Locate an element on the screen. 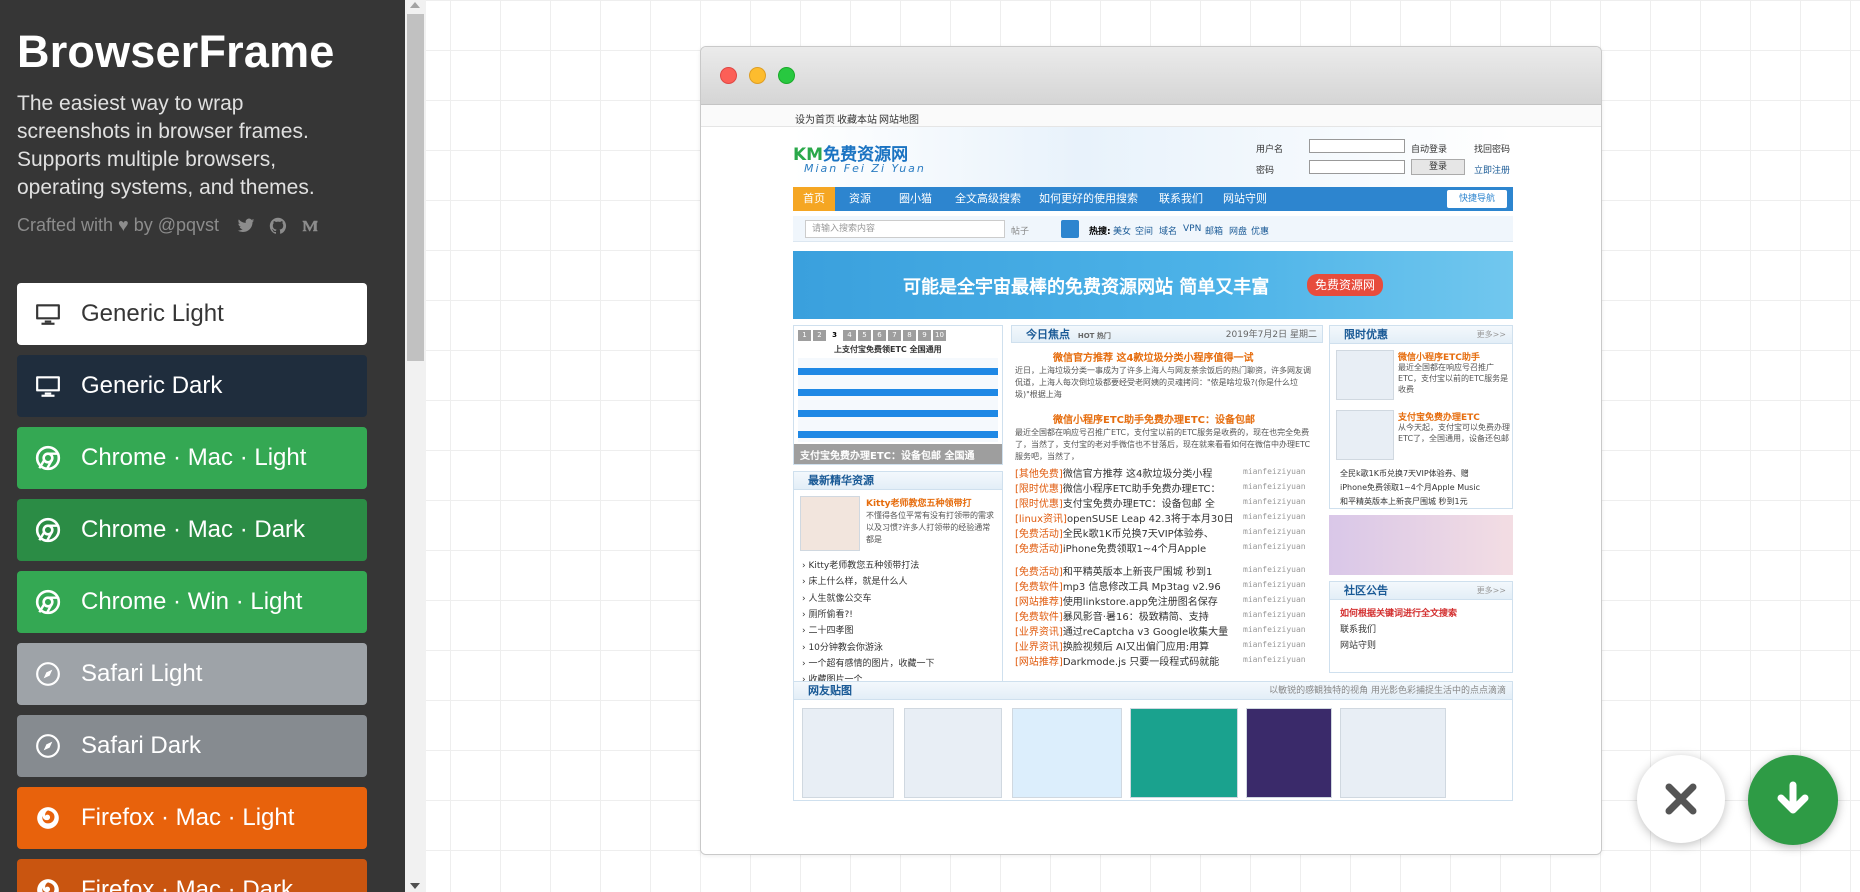  news-item: [免费活动]全民k歌1K币兑换7天VIP体验券、 mianfeiziyuan is located at coordinates (1160, 533).